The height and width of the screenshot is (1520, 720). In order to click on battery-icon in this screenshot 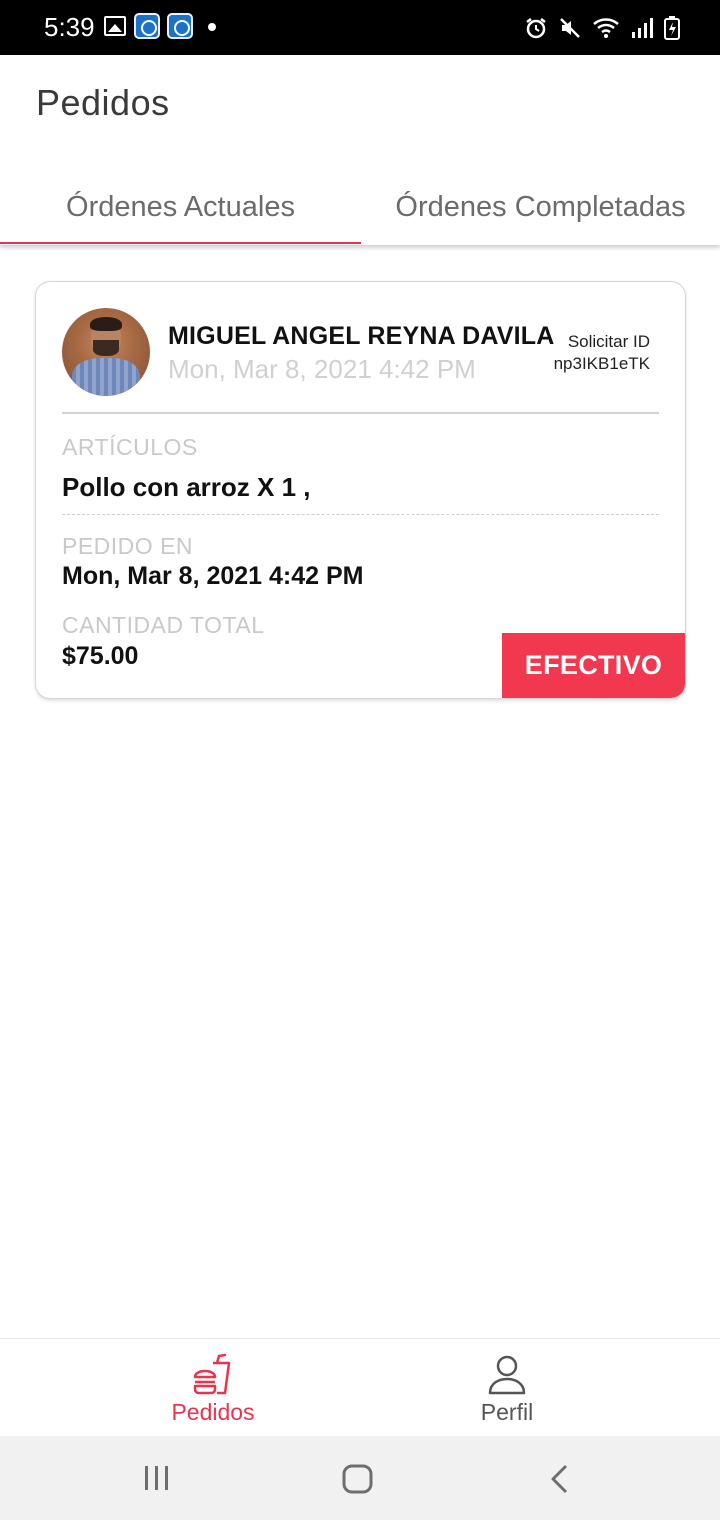, I will do `click(672, 28)`.